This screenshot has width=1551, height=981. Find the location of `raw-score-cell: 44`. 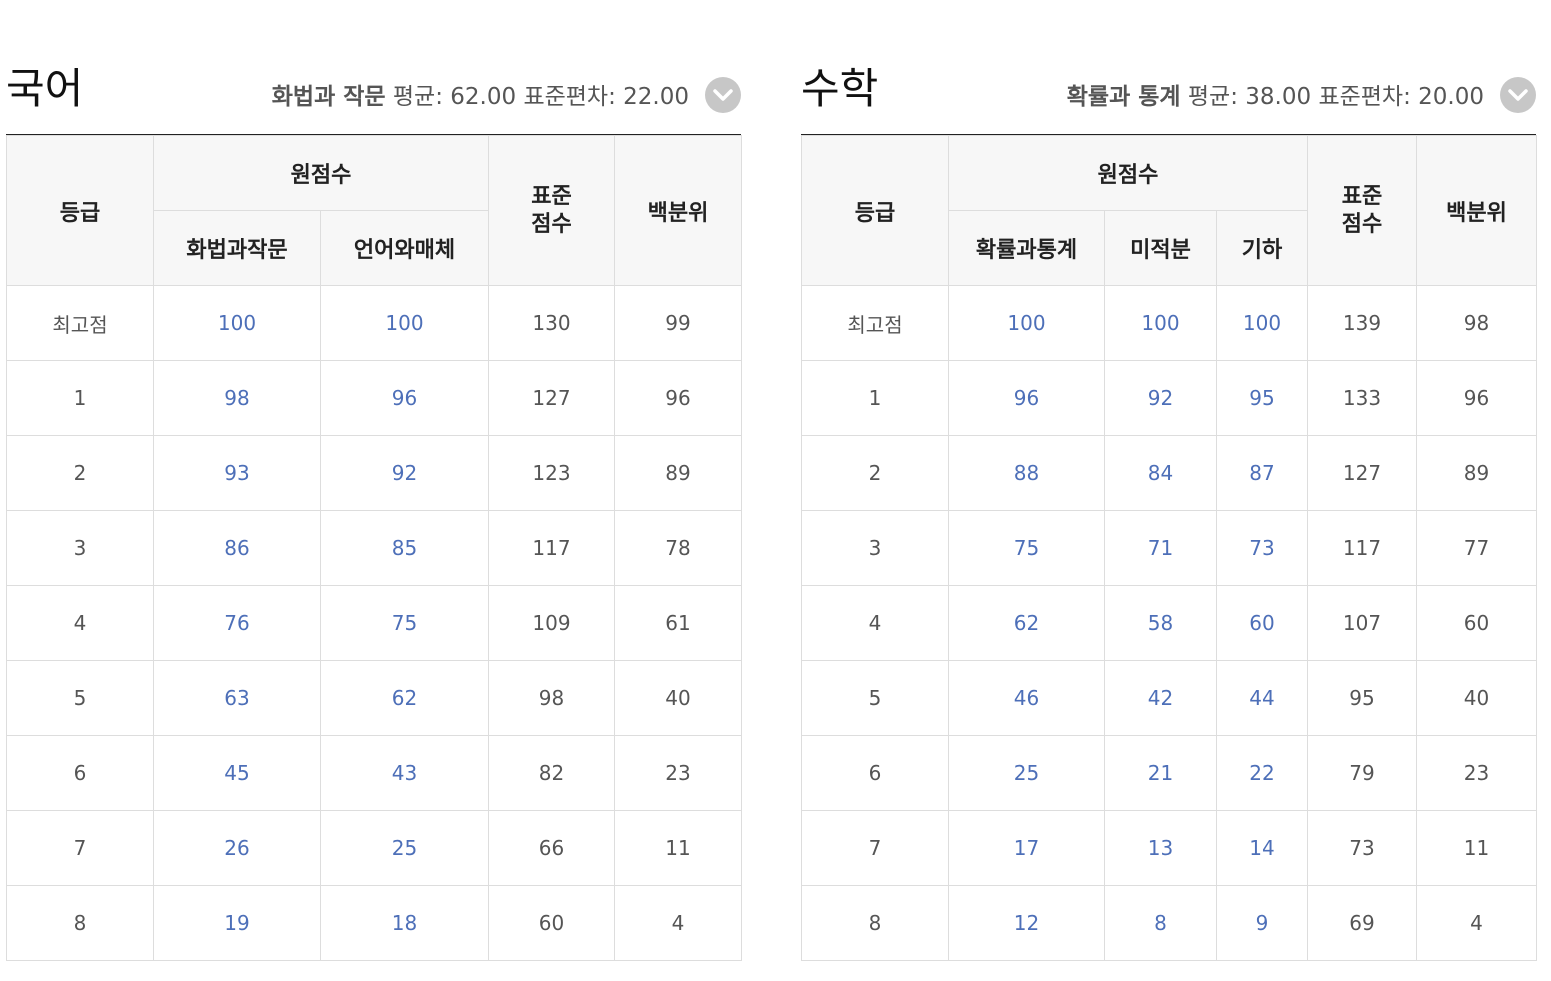

raw-score-cell: 44 is located at coordinates (1262, 698).